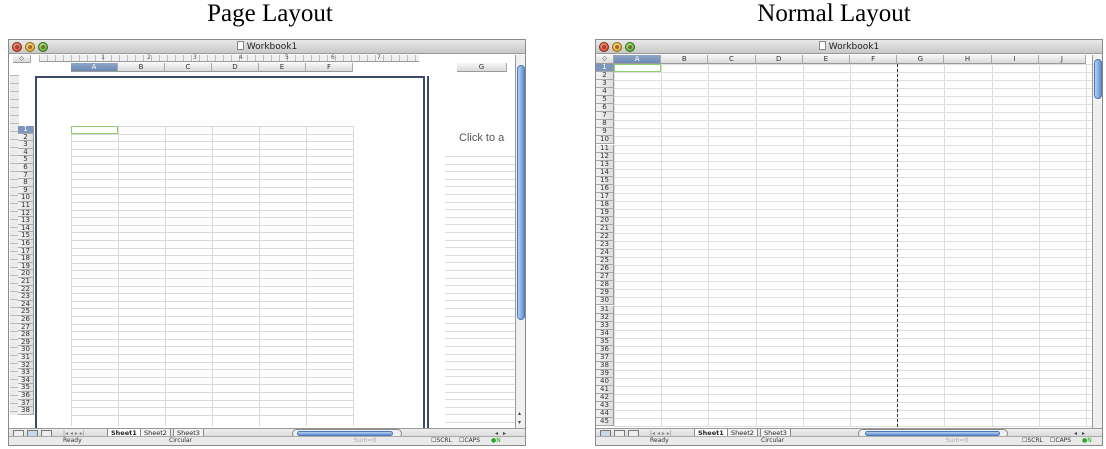  I want to click on vertical-scrollbar: ▴ ▾, so click(520, 245).